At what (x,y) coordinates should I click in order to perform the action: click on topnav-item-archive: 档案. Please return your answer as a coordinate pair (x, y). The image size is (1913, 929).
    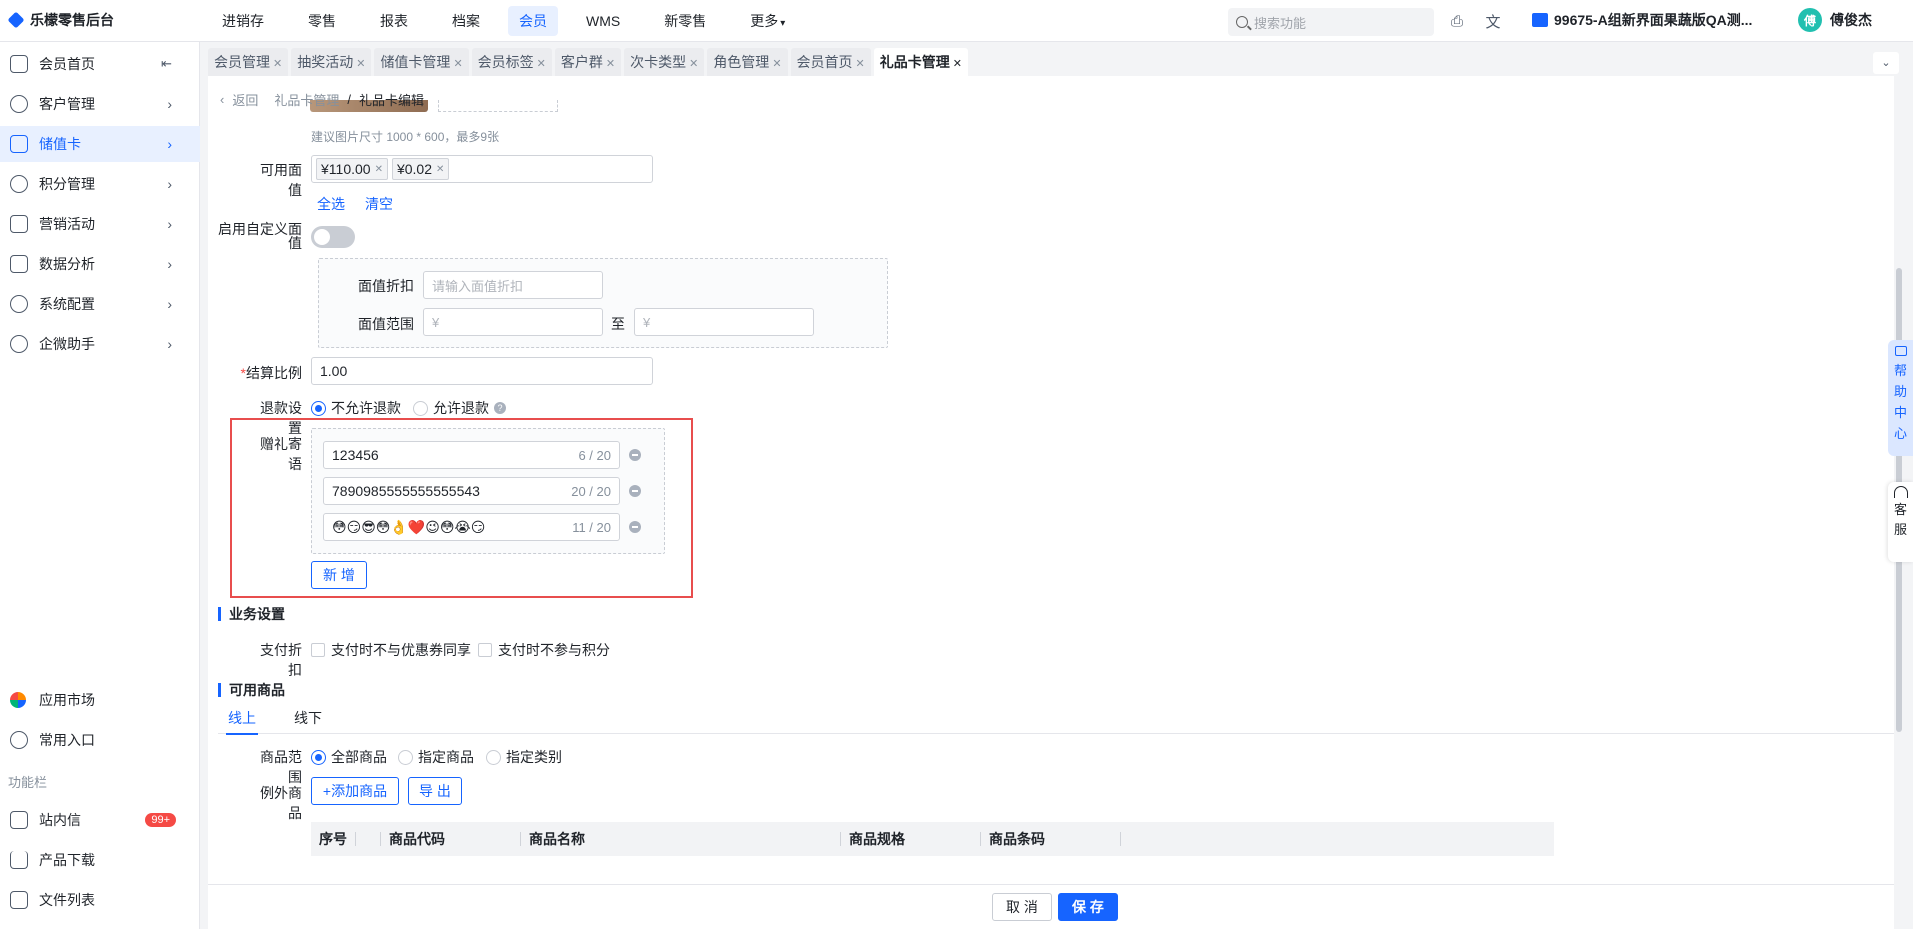
    Looking at the image, I should click on (466, 21).